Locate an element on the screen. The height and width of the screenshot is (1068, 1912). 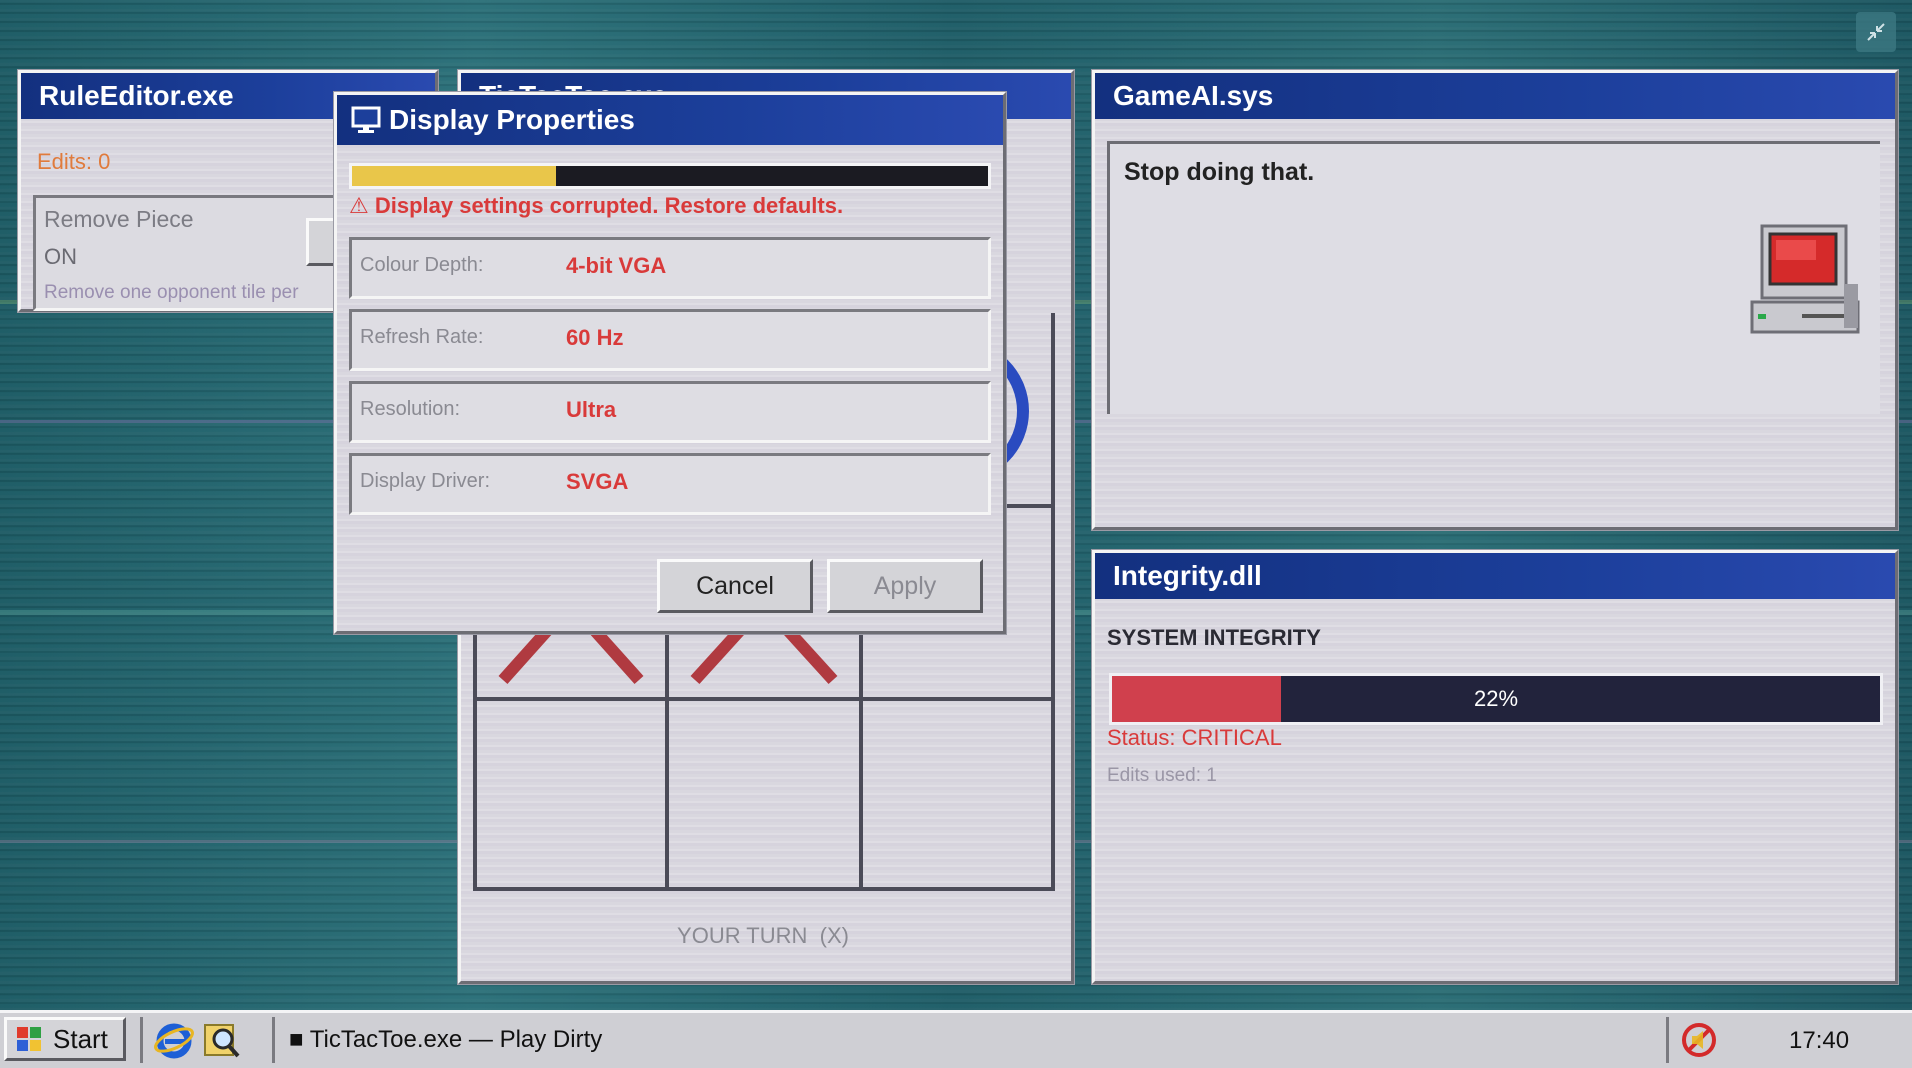
turn-indicator: YOUR TURN (X) is located at coordinates (763, 935).